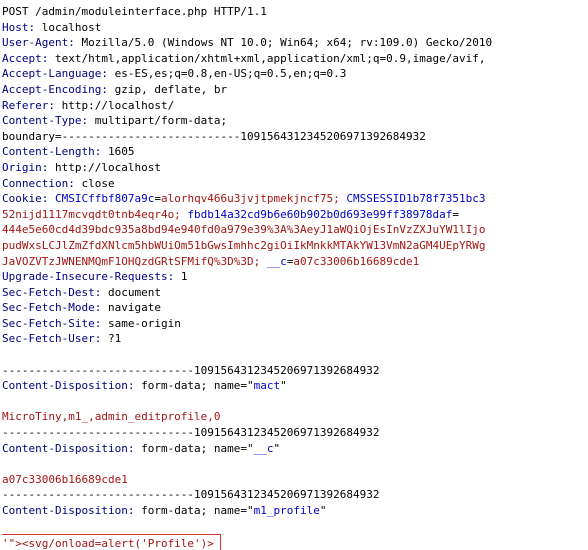 The height and width of the screenshot is (550, 588). I want to click on header-value: document, so click(134, 292).